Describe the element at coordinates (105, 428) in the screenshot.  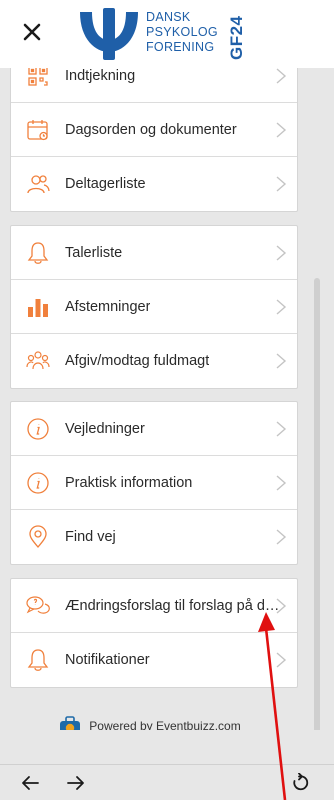
I see `menu-item-label: Vejledninger` at that location.